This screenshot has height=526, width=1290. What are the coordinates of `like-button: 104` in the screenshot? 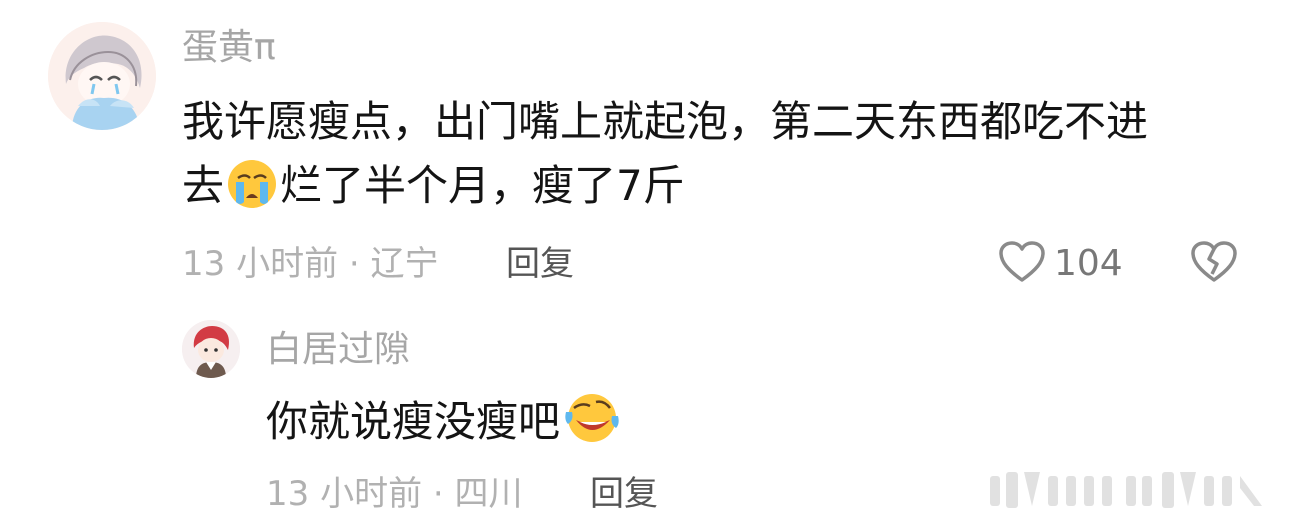 It's located at (1060, 264).